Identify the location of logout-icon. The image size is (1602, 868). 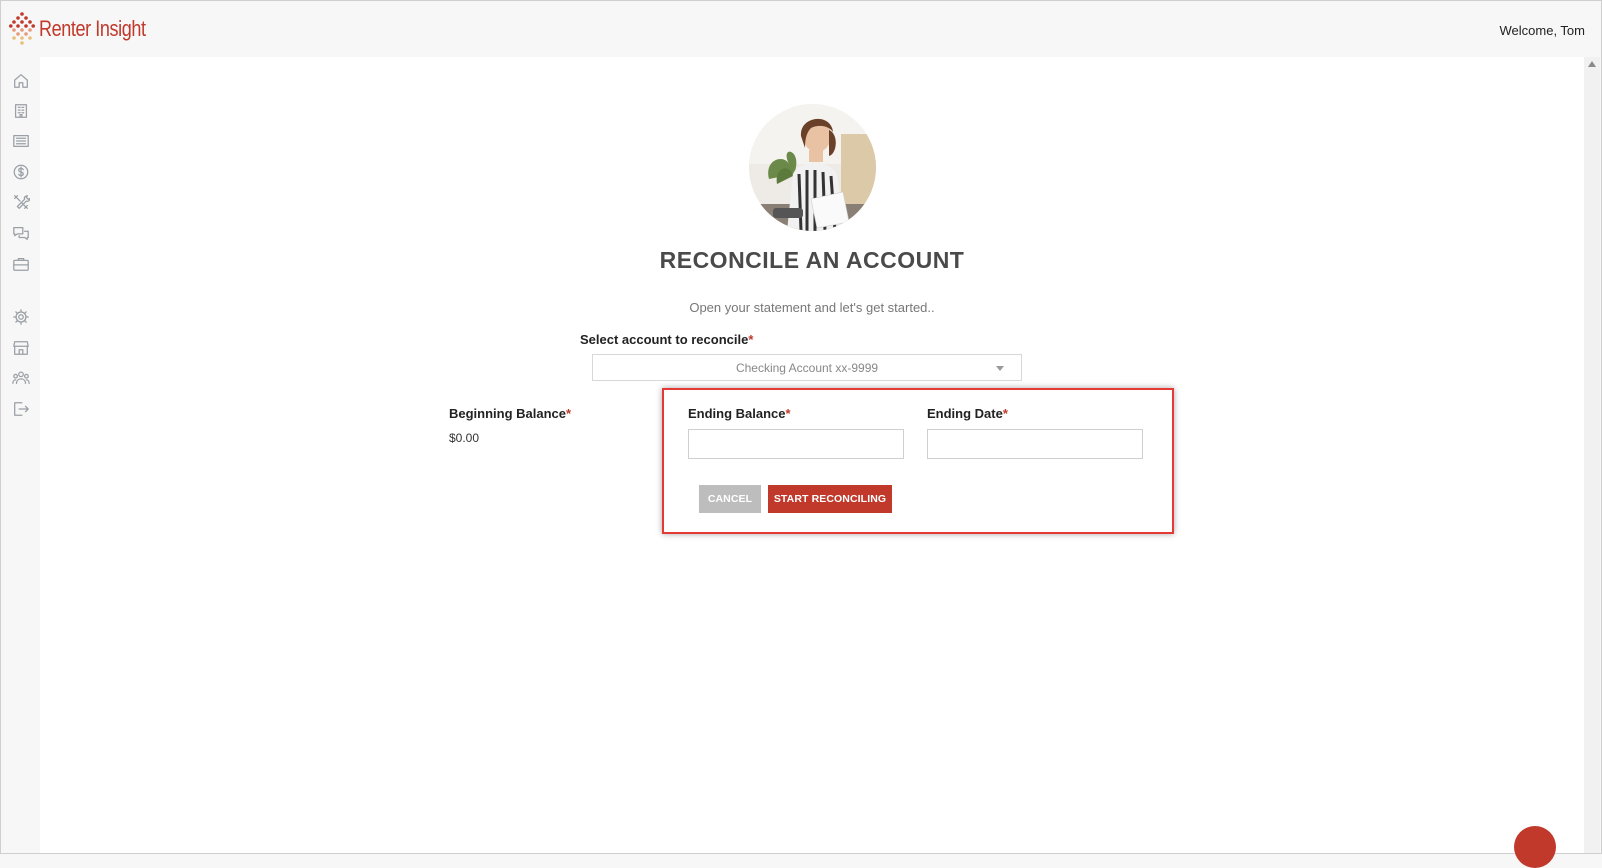
(21, 409).